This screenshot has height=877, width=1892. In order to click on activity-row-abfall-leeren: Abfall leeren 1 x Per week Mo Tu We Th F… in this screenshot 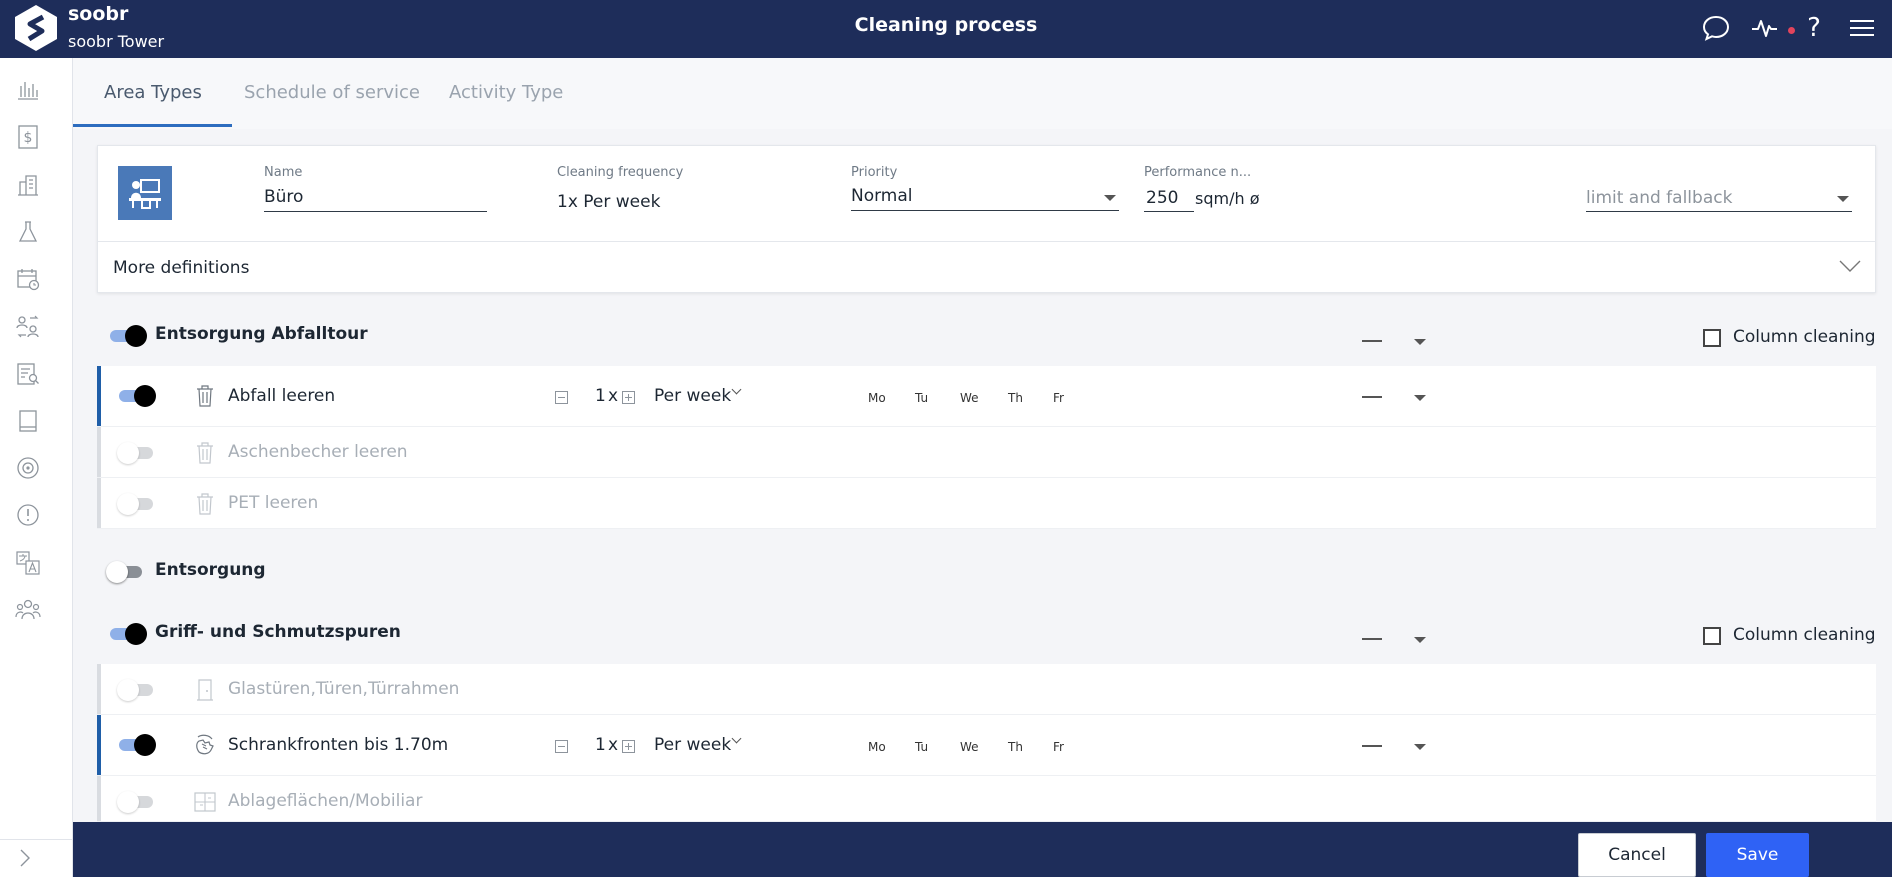, I will do `click(986, 396)`.